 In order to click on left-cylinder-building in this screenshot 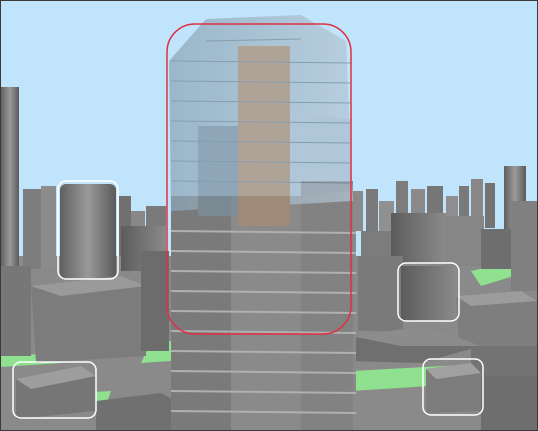, I will do `click(88, 231)`.